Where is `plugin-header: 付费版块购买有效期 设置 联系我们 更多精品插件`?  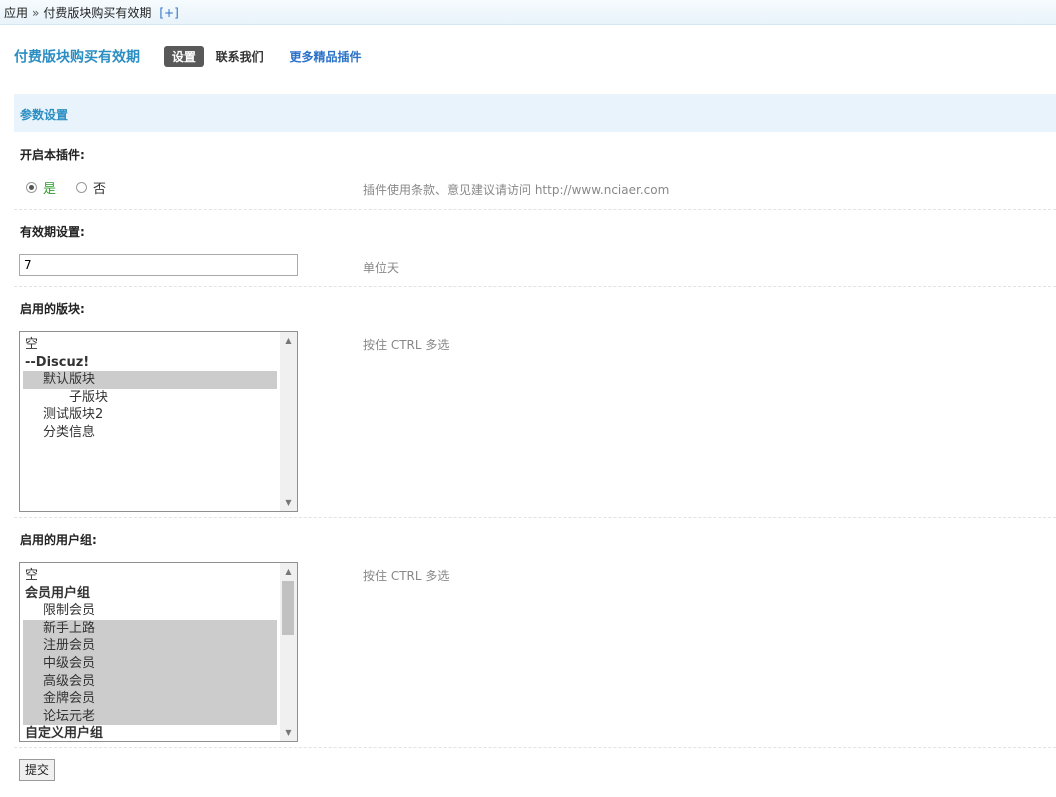
plugin-header: 付费版块购买有效期 设置 联系我们 更多精品插件 is located at coordinates (188, 56).